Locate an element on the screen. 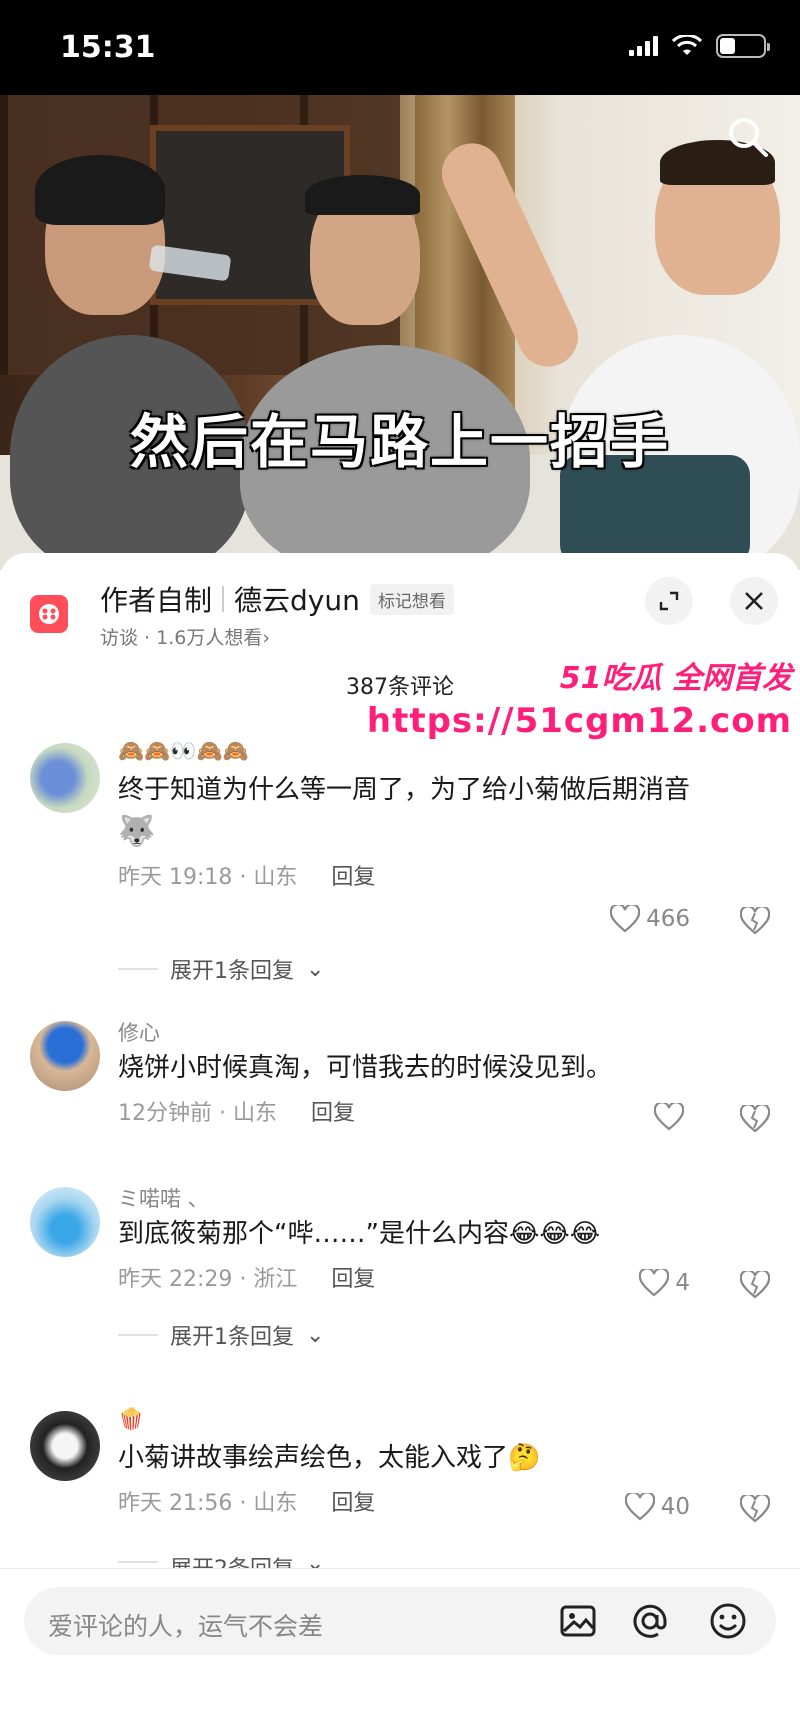  battery-icon is located at coordinates (743, 46).